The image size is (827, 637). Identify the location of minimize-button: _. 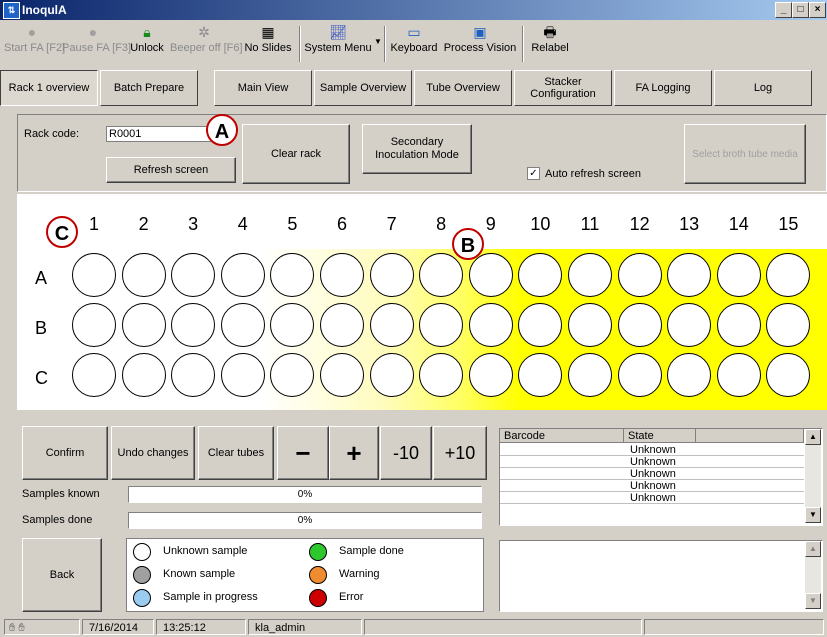
(783, 10).